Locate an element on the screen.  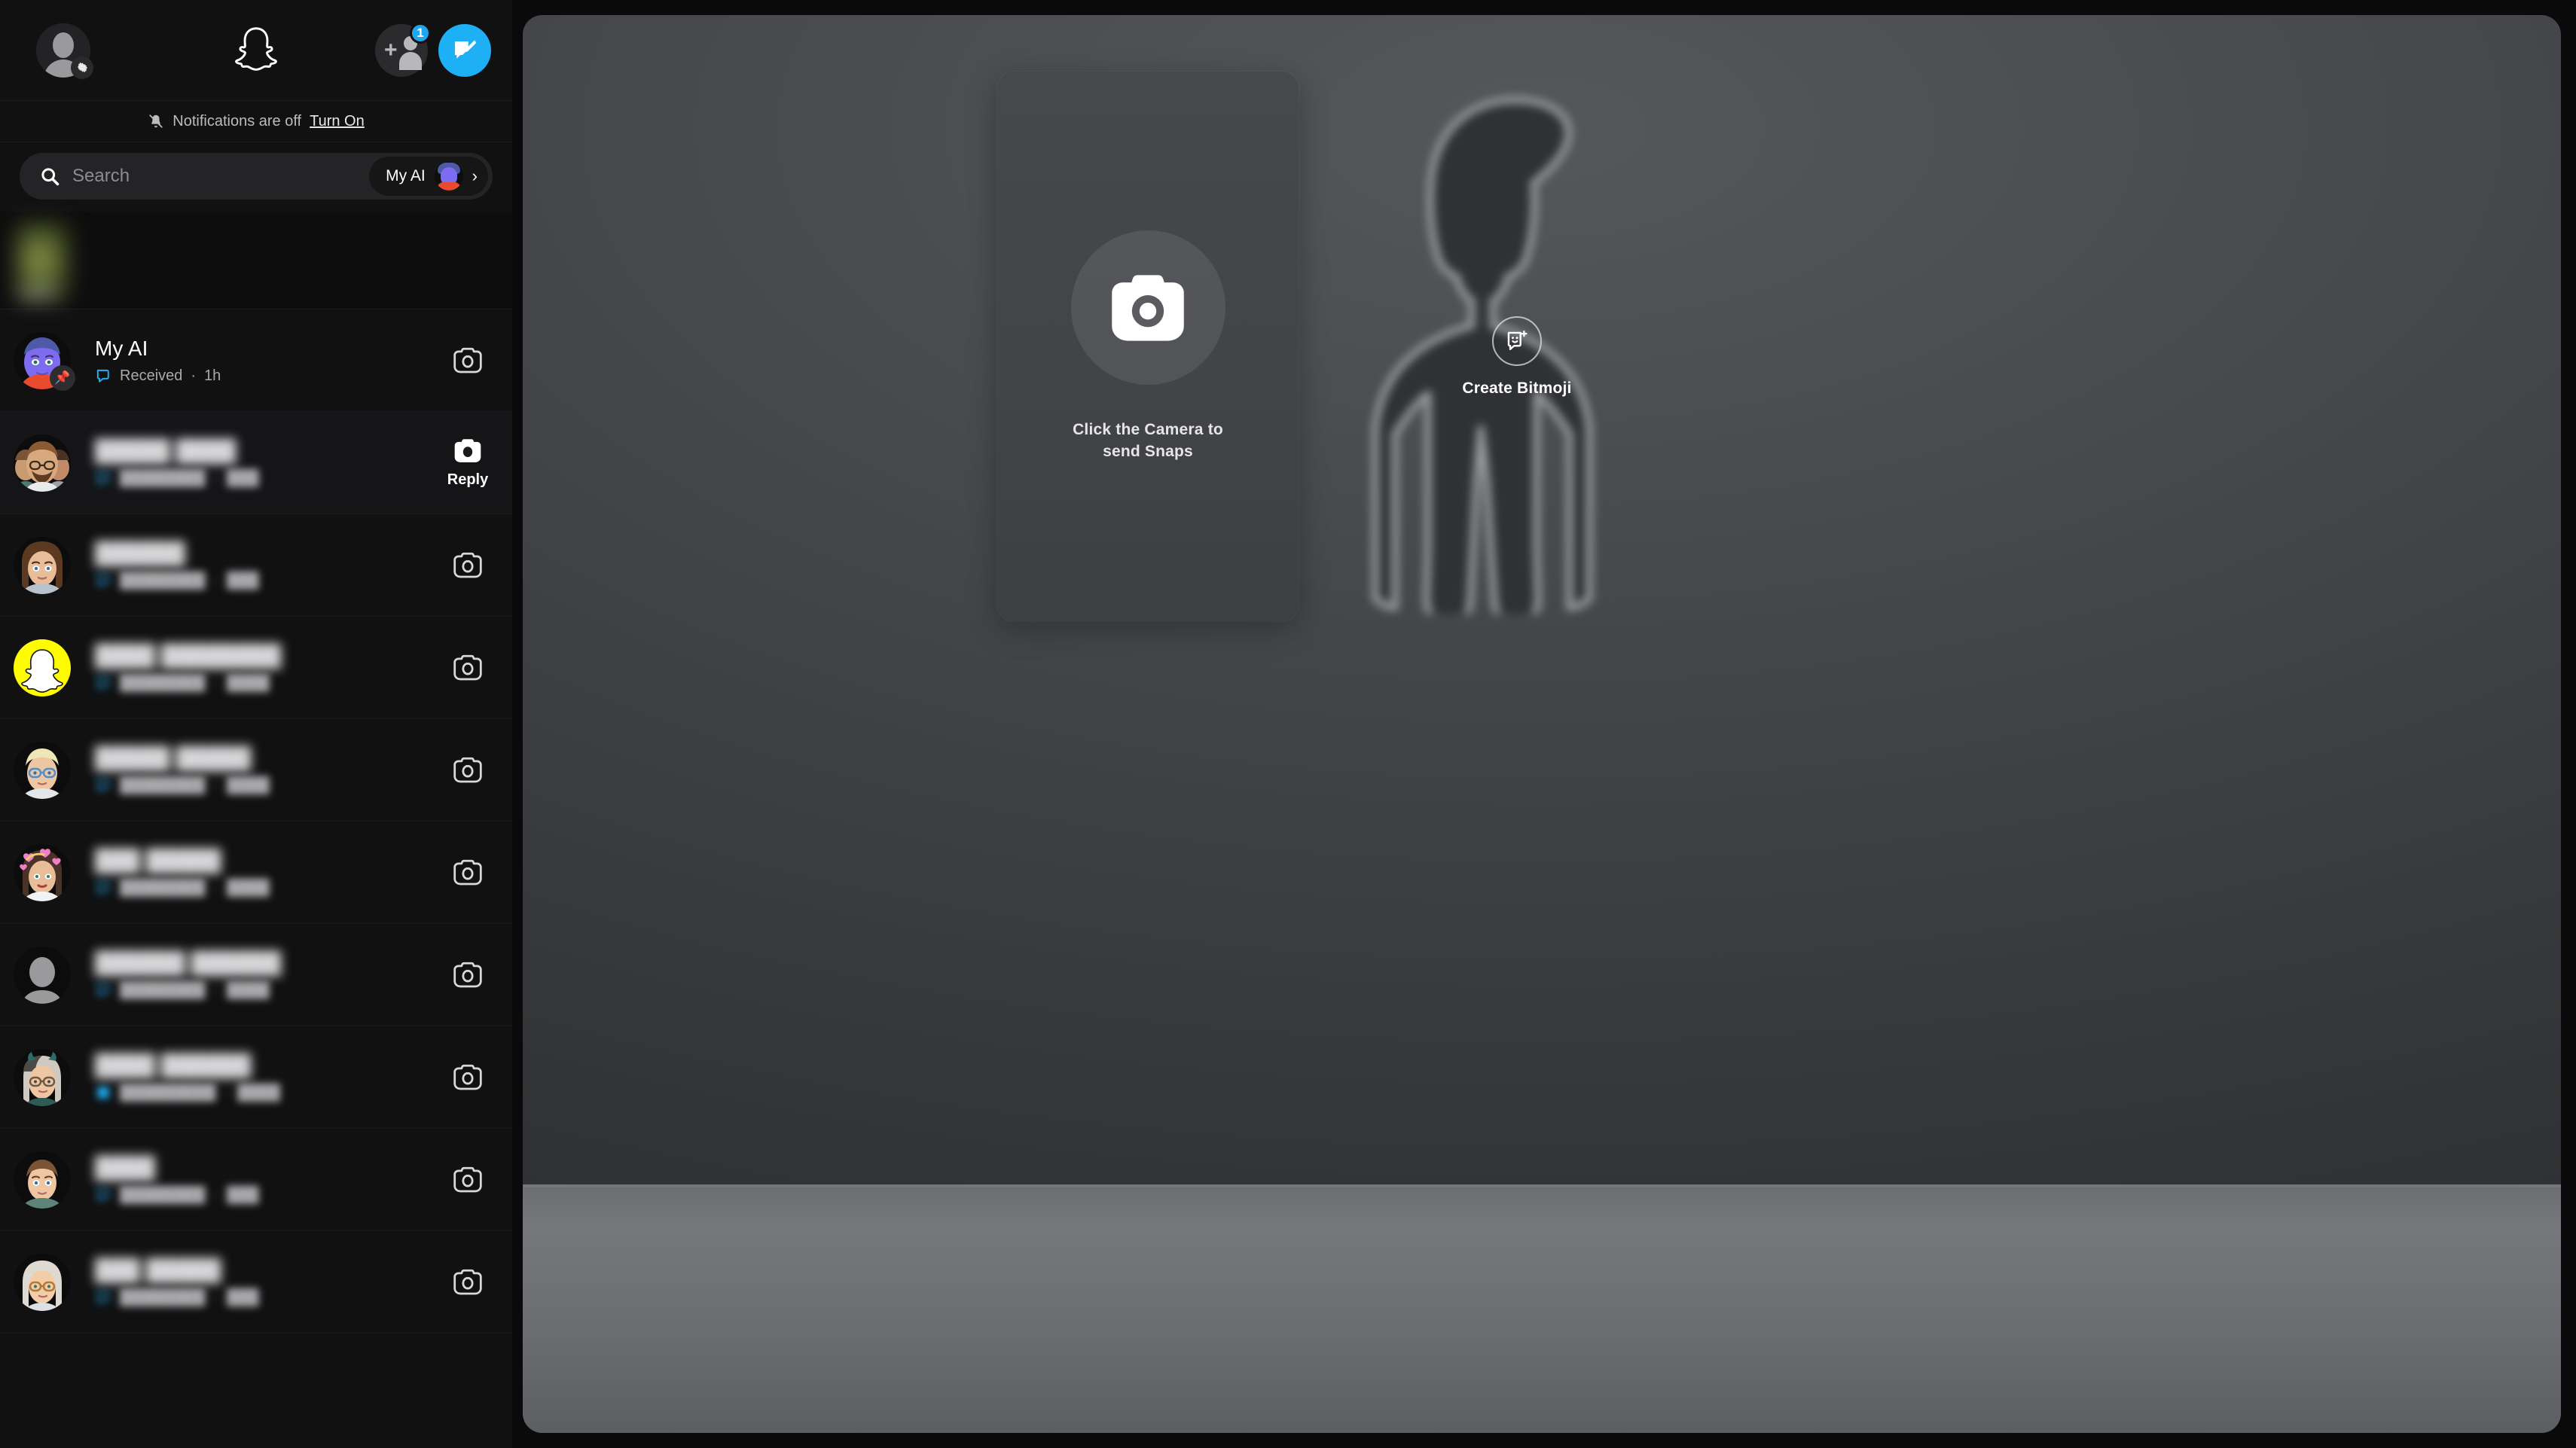
chat-row: 📌 My AI Received · 1h is located at coordinates (256, 360).